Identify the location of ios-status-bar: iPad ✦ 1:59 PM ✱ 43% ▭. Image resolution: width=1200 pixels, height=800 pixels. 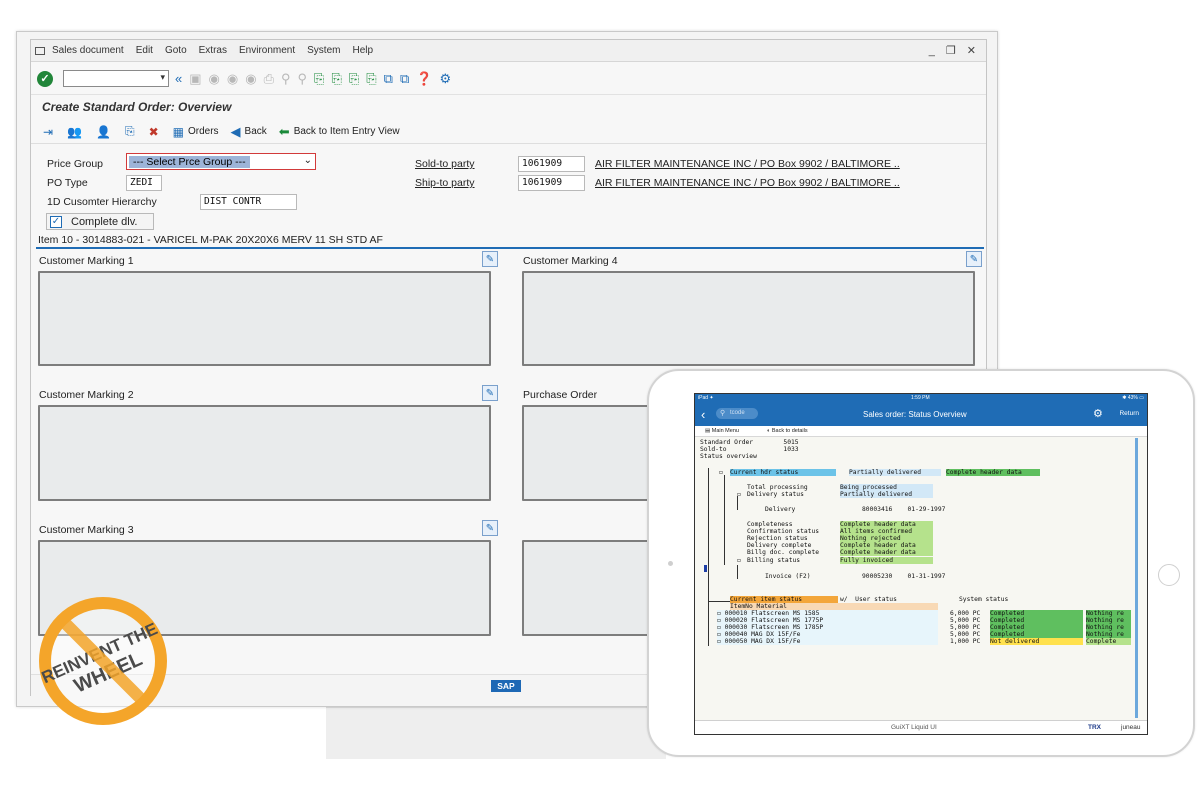
(921, 398).